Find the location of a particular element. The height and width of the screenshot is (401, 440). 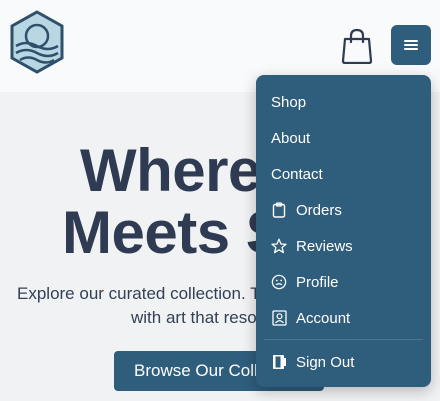

menu-item-label: Shop is located at coordinates (289, 102).